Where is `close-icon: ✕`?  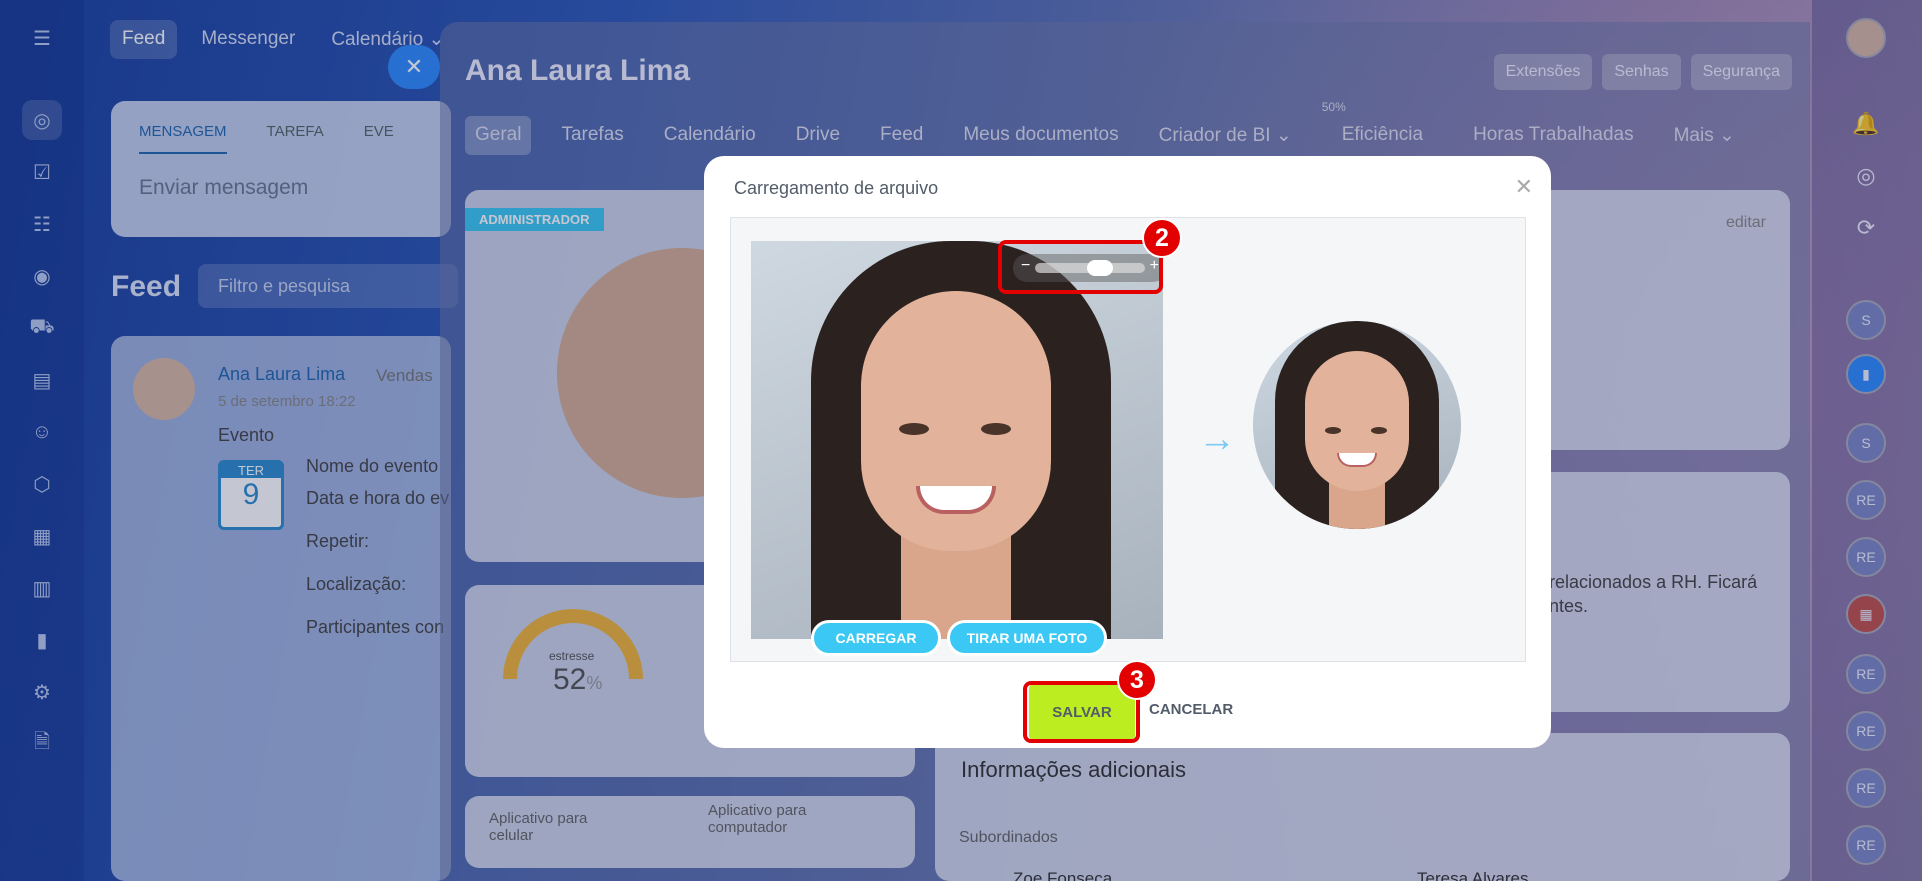
close-icon: ✕ is located at coordinates (1524, 187).